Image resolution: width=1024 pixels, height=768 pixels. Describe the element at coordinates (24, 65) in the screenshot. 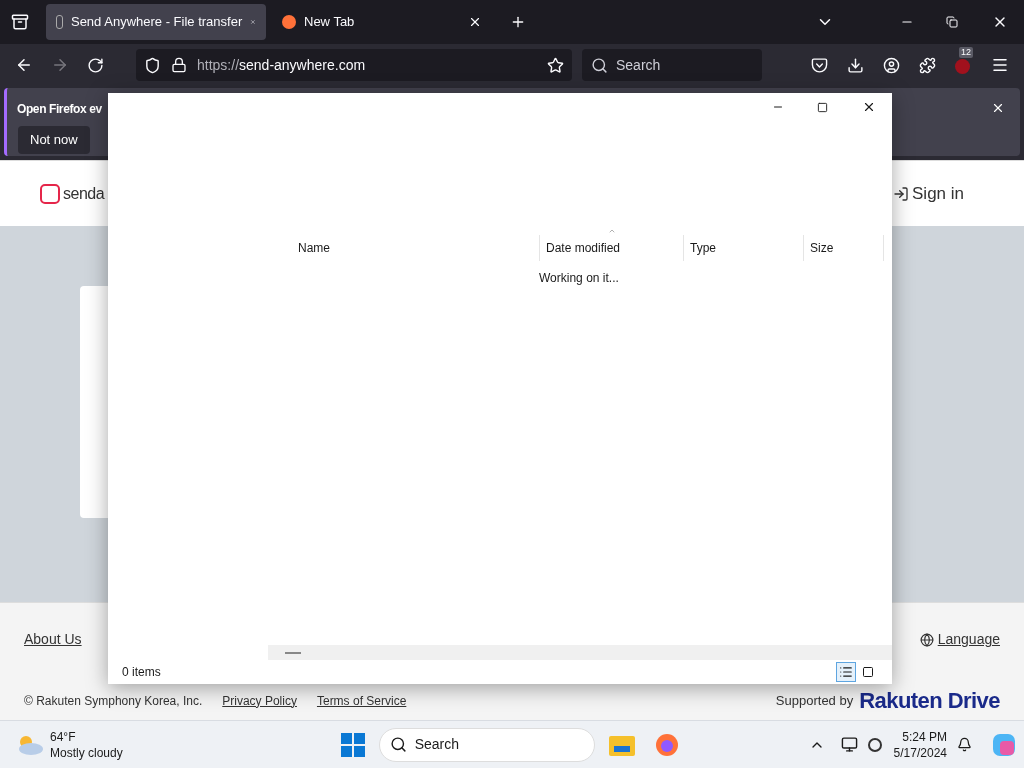

I see `back-icon` at that location.